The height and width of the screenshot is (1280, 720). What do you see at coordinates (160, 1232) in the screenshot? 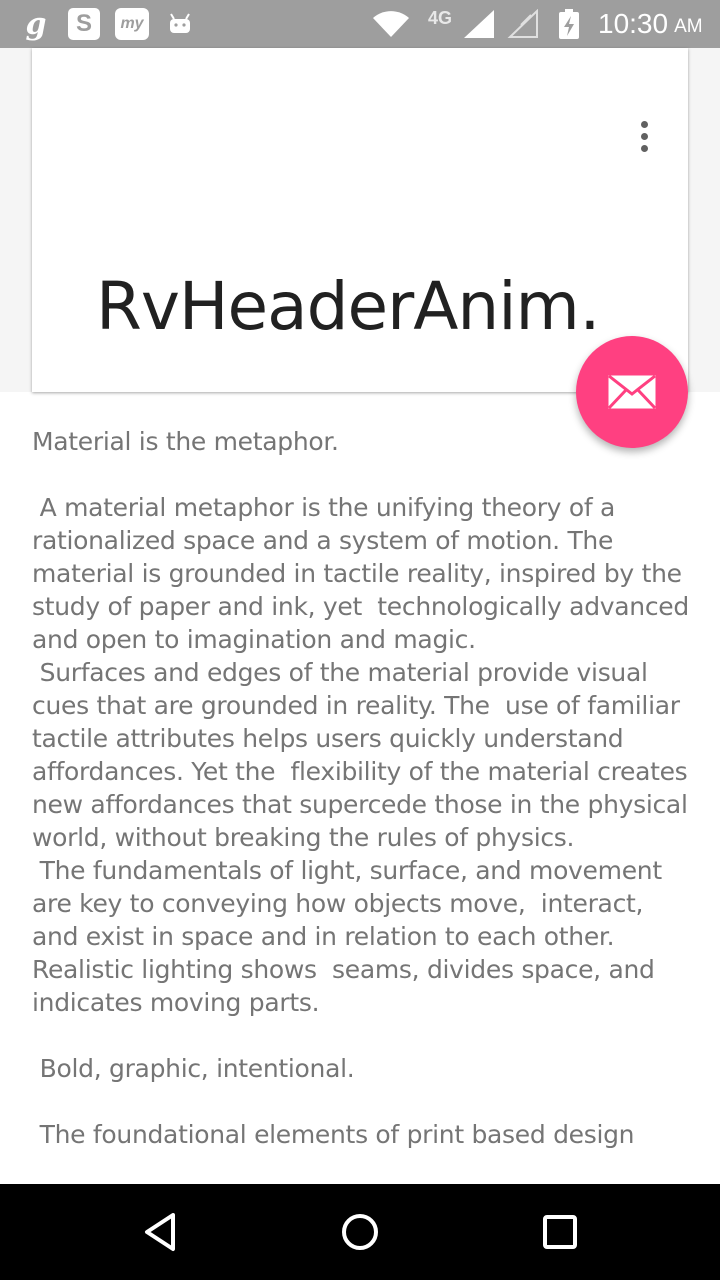
I see `back-icon` at bounding box center [160, 1232].